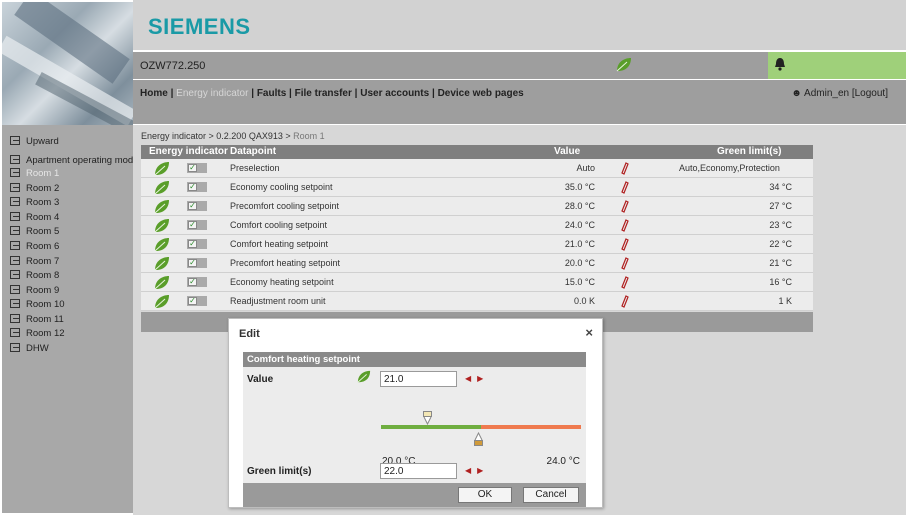  Describe the element at coordinates (478, 440) in the screenshot. I see `green-limit-slider-handle` at that location.